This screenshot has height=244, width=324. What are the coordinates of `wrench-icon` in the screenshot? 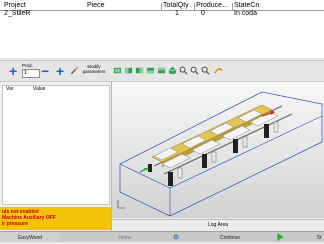 It's located at (74, 70).